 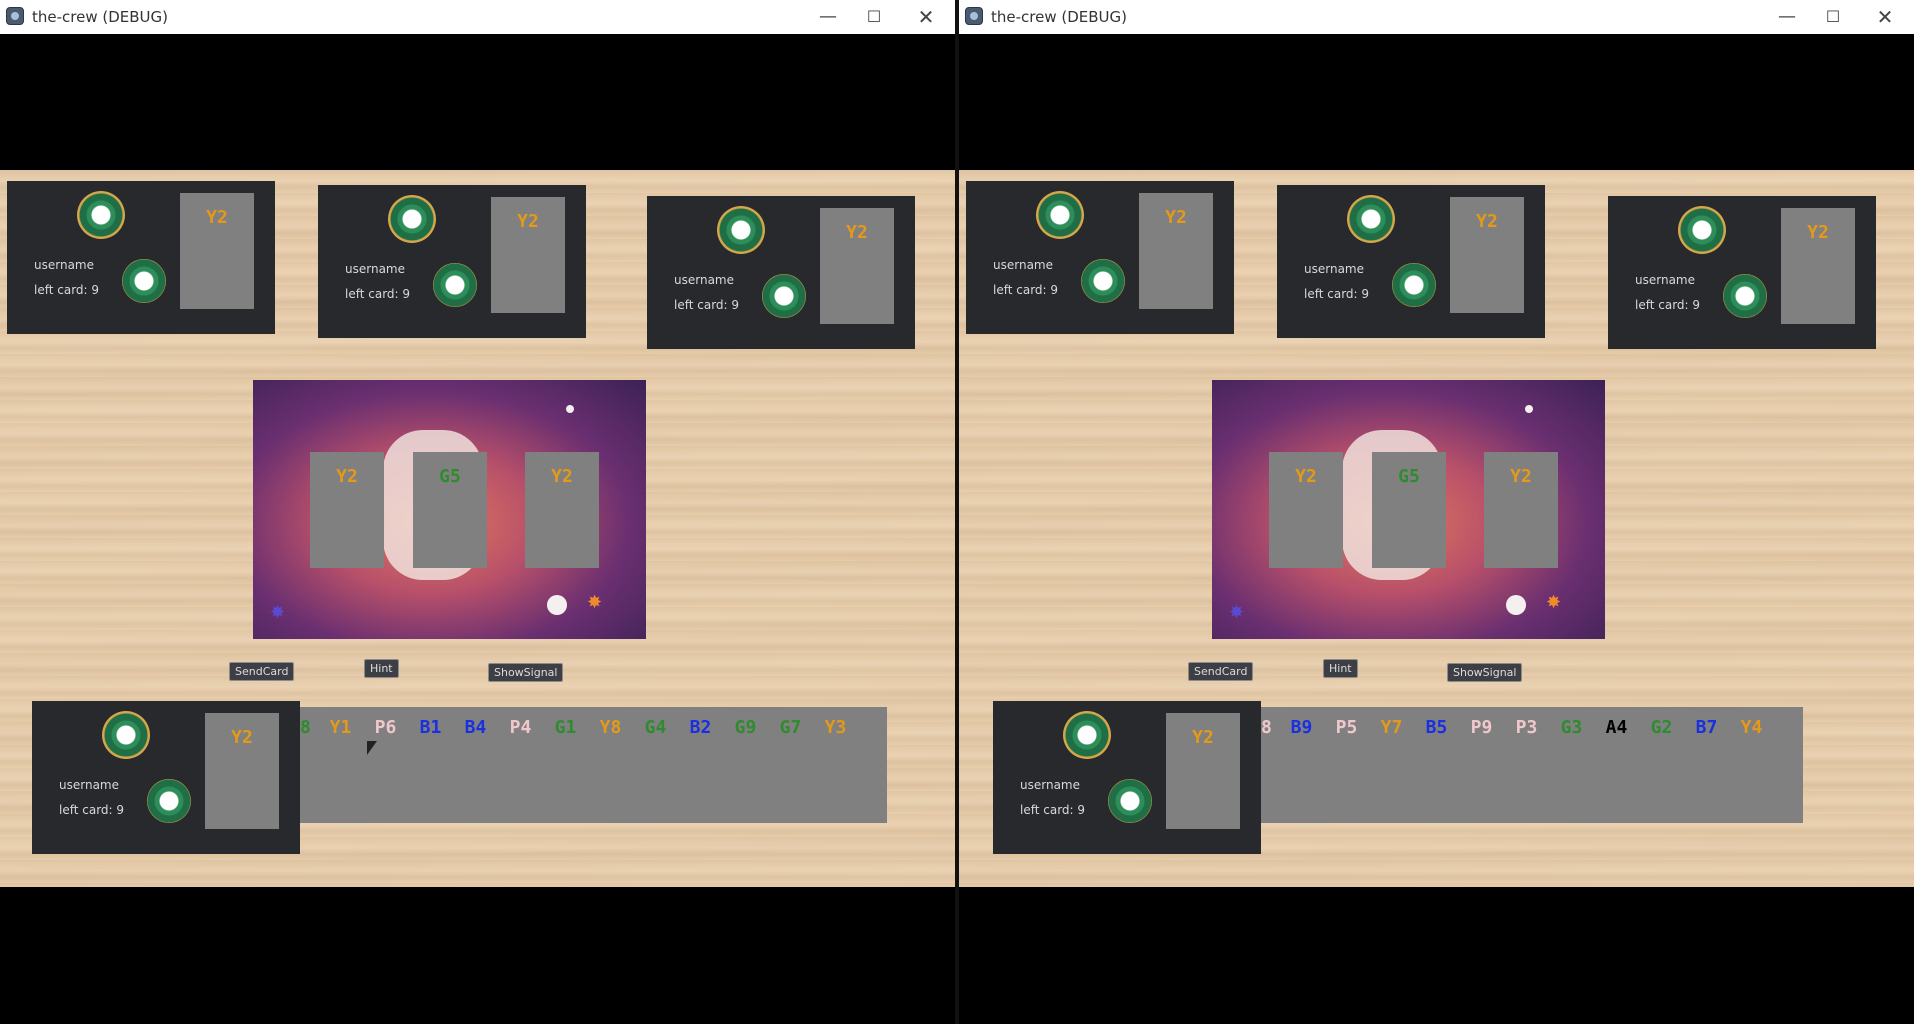 What do you see at coordinates (565, 727) in the screenshot?
I see `hand-card: G1` at bounding box center [565, 727].